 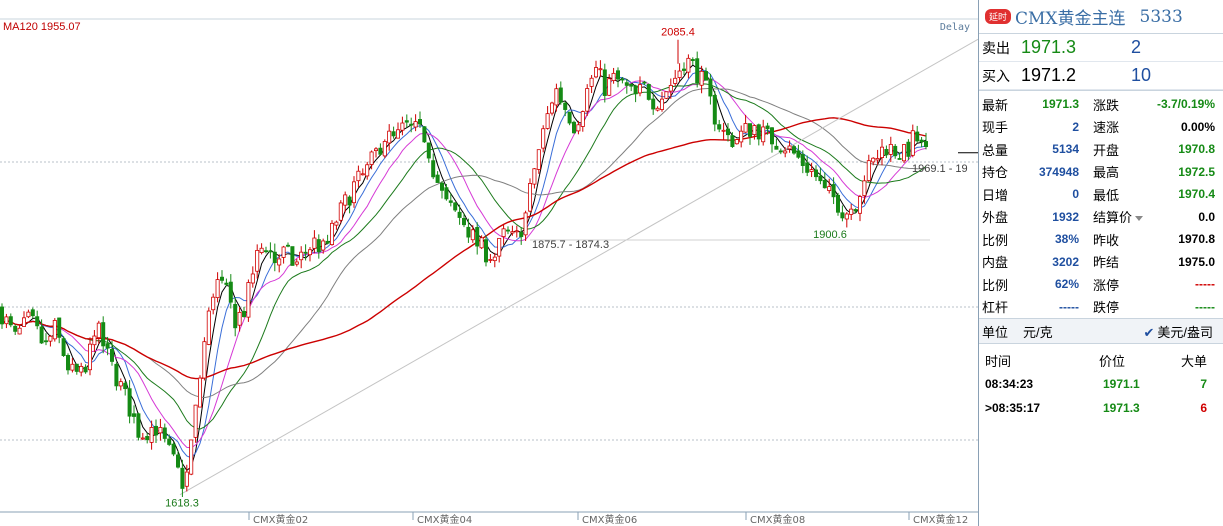 What do you see at coordinates (1101, 104) in the screenshot?
I see `stat-row: 最新 1971.3 涨跌 -3.7/0.19%` at bounding box center [1101, 104].